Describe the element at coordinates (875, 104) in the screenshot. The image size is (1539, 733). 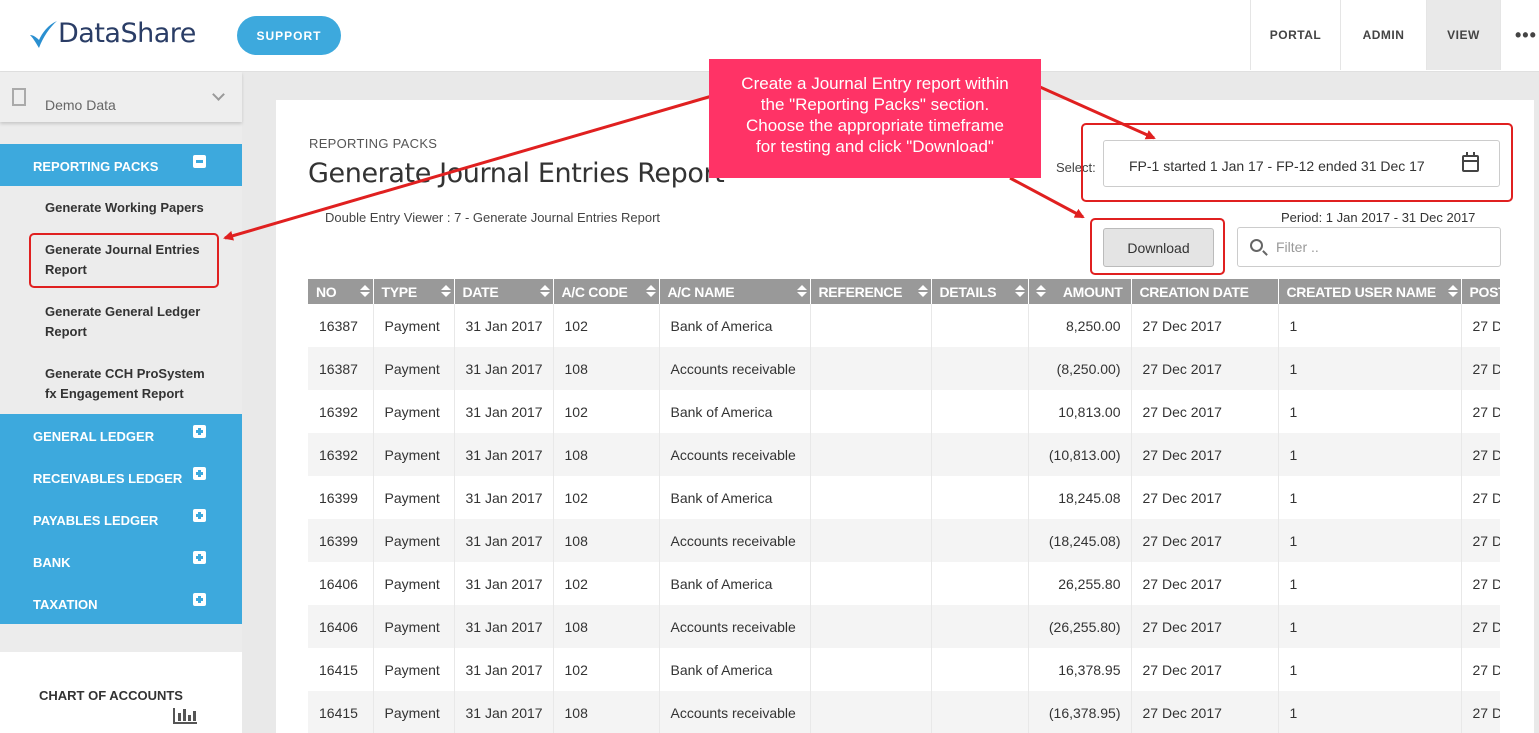
I see `callout-line: the "Reporting Packs" section.` at that location.